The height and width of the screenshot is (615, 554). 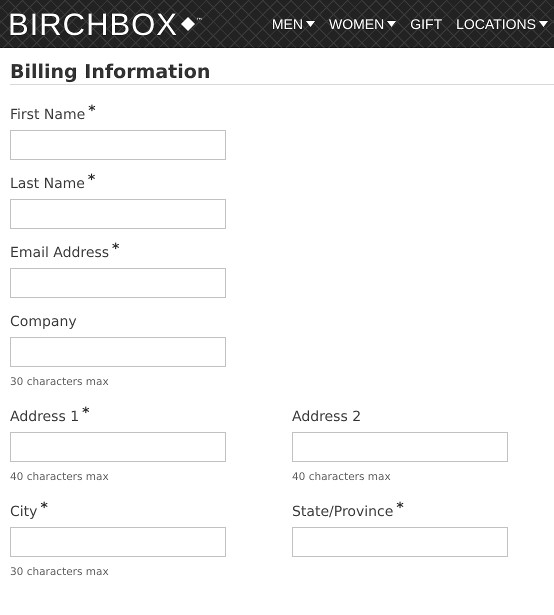 What do you see at coordinates (45, 417) in the screenshot?
I see `field-label: Address 1` at bounding box center [45, 417].